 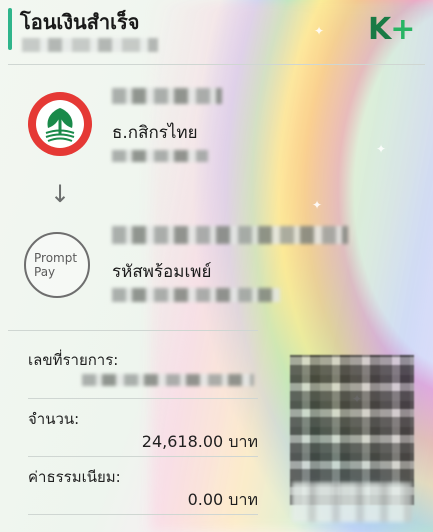 I want to click on qr-caption-redacted, so click(x=352, y=502).